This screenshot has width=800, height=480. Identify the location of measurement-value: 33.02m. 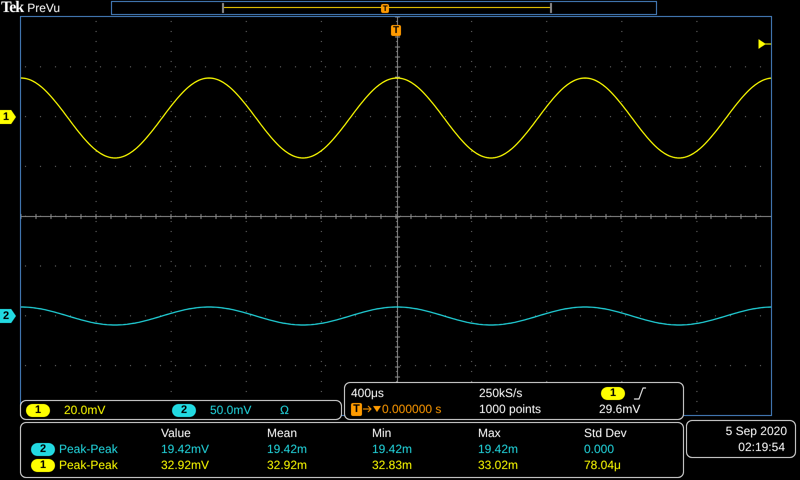
(499, 465).